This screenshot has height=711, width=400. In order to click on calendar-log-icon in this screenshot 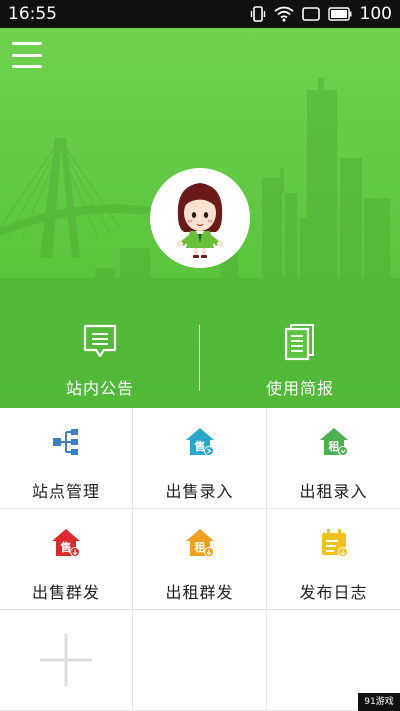, I will do `click(334, 543)`.